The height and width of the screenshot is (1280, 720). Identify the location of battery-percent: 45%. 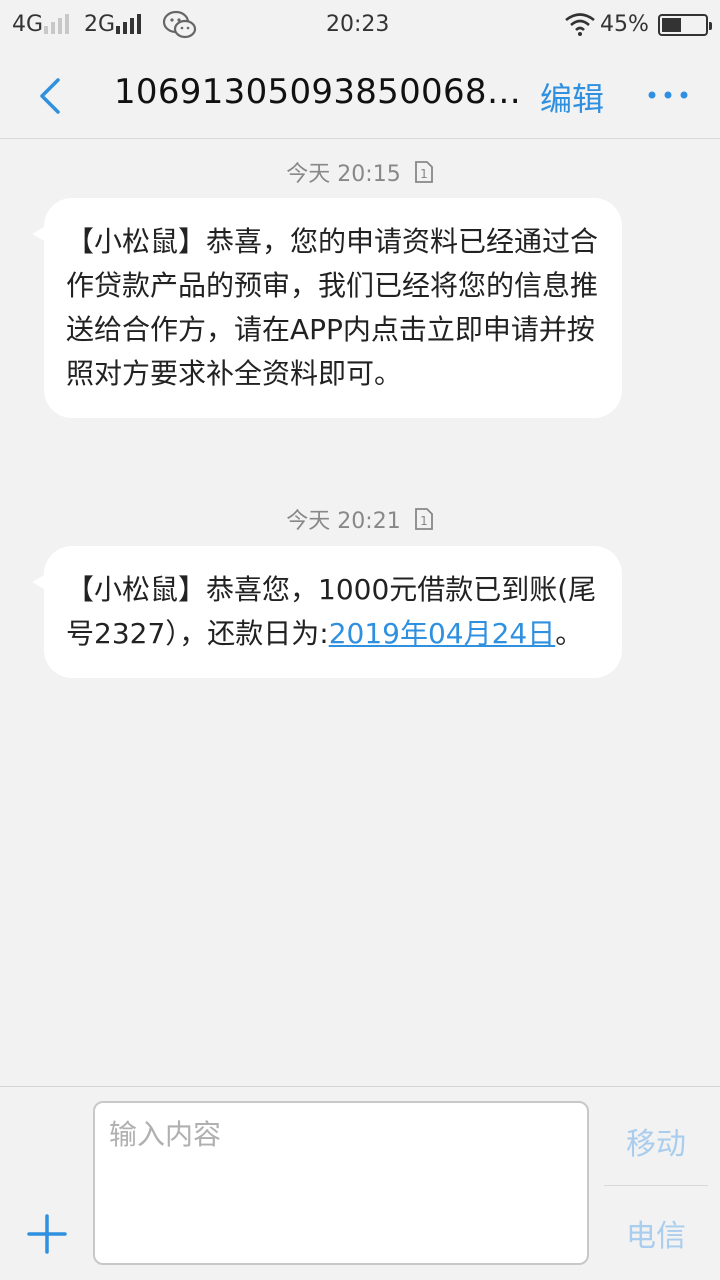
(624, 24).